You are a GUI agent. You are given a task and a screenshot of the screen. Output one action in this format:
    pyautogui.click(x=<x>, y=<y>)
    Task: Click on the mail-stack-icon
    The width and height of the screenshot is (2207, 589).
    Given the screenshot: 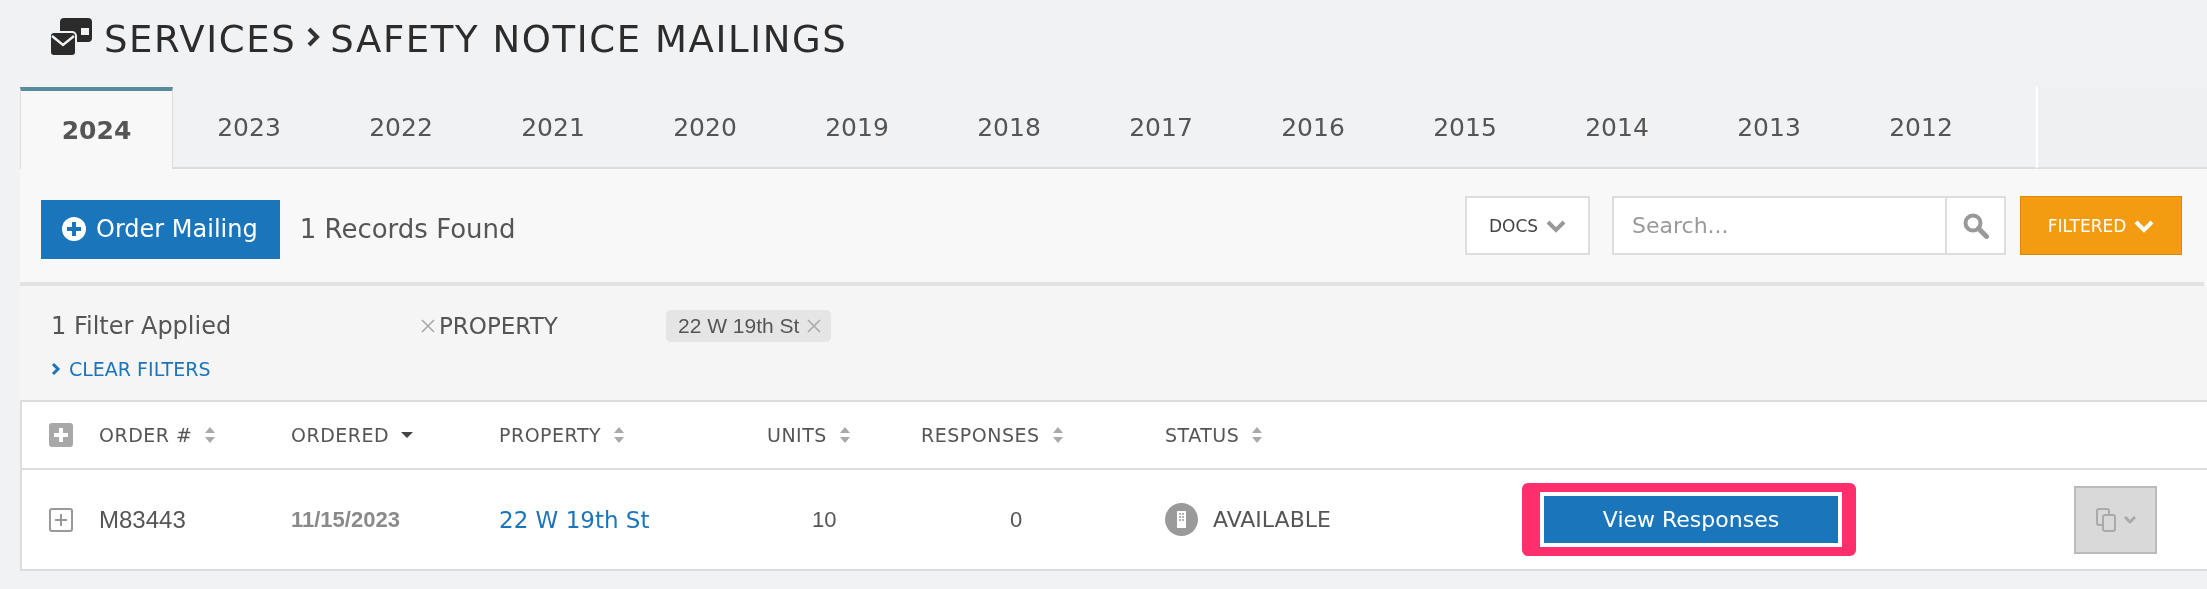 What is the action you would take?
    pyautogui.click(x=71, y=37)
    